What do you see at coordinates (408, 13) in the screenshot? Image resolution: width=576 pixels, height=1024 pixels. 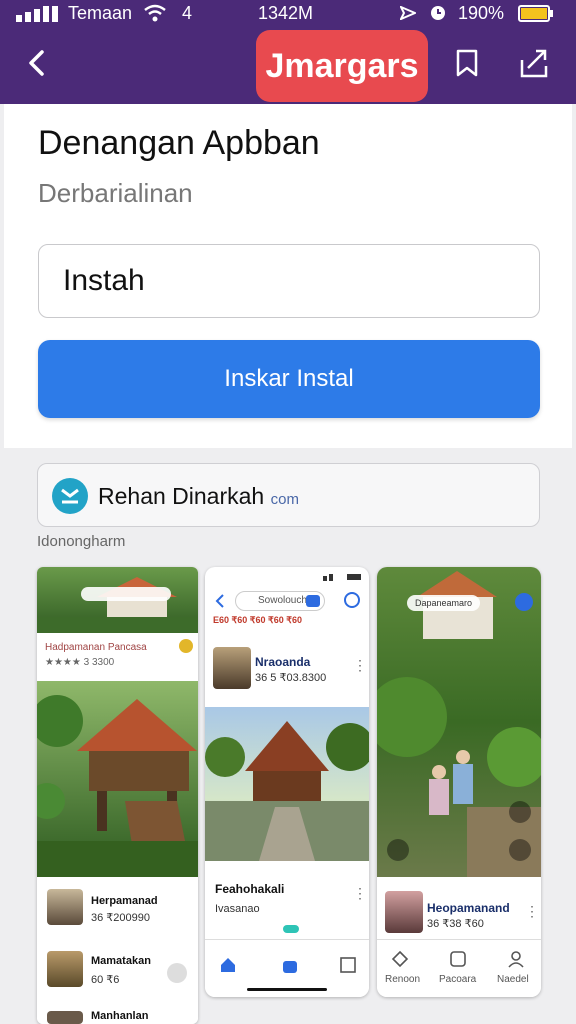 I see `location-icon` at bounding box center [408, 13].